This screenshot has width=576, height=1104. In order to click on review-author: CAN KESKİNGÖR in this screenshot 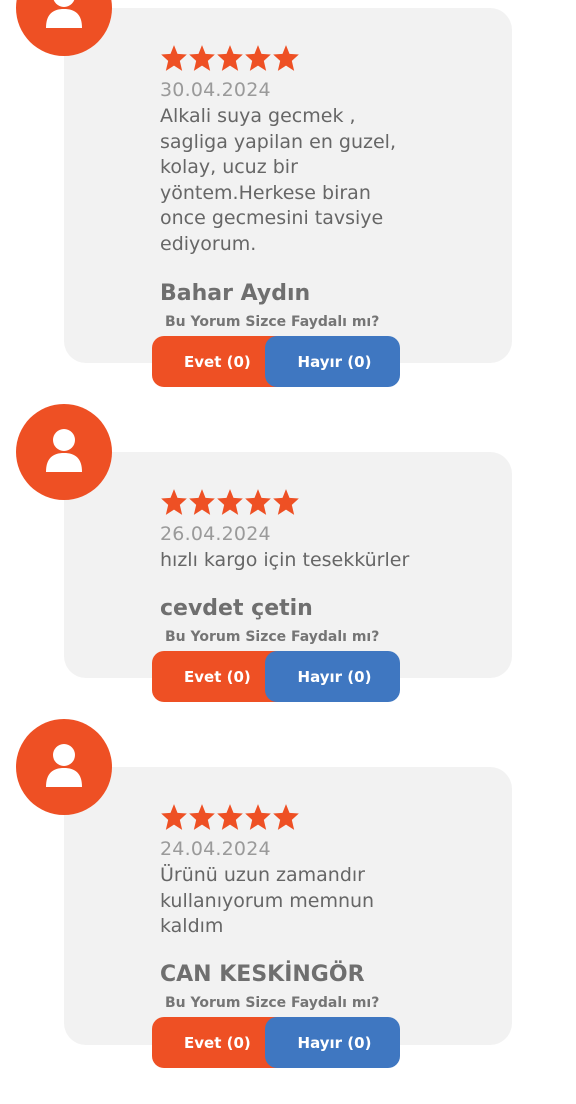, I will do `click(262, 974)`.